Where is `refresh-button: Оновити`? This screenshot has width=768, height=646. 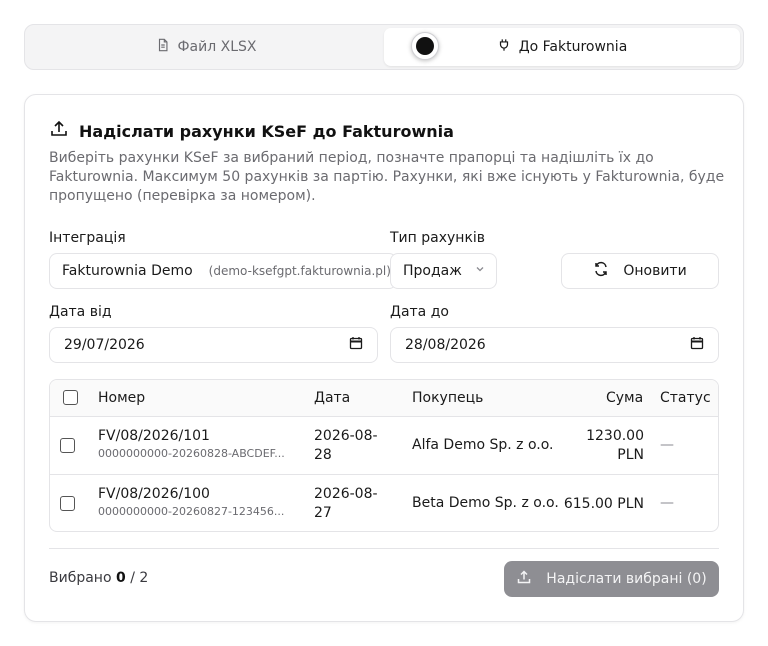 refresh-button: Оновити is located at coordinates (640, 271).